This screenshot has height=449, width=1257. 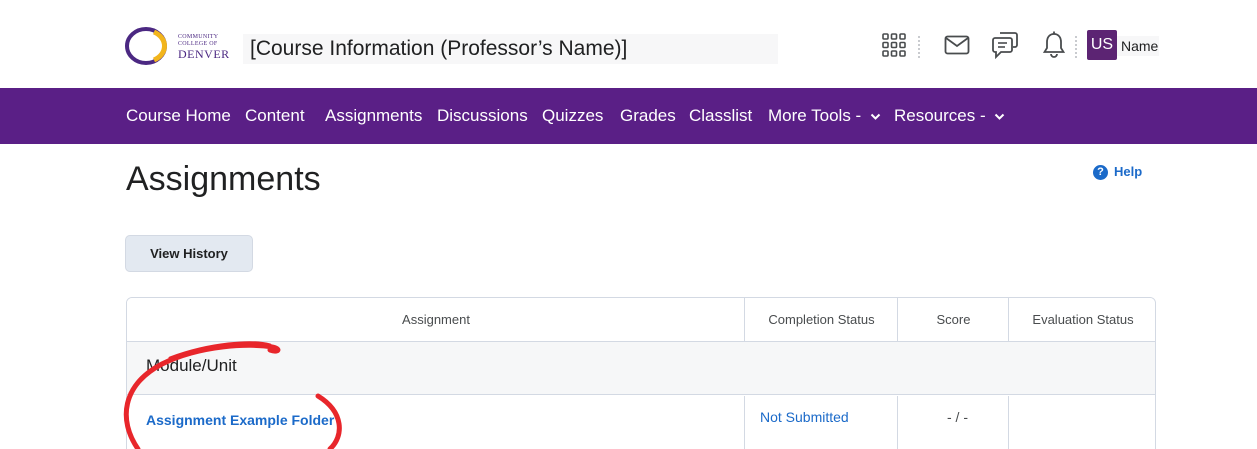 What do you see at coordinates (815, 115) in the screenshot?
I see `nav-more-tools-label: More Tools -` at bounding box center [815, 115].